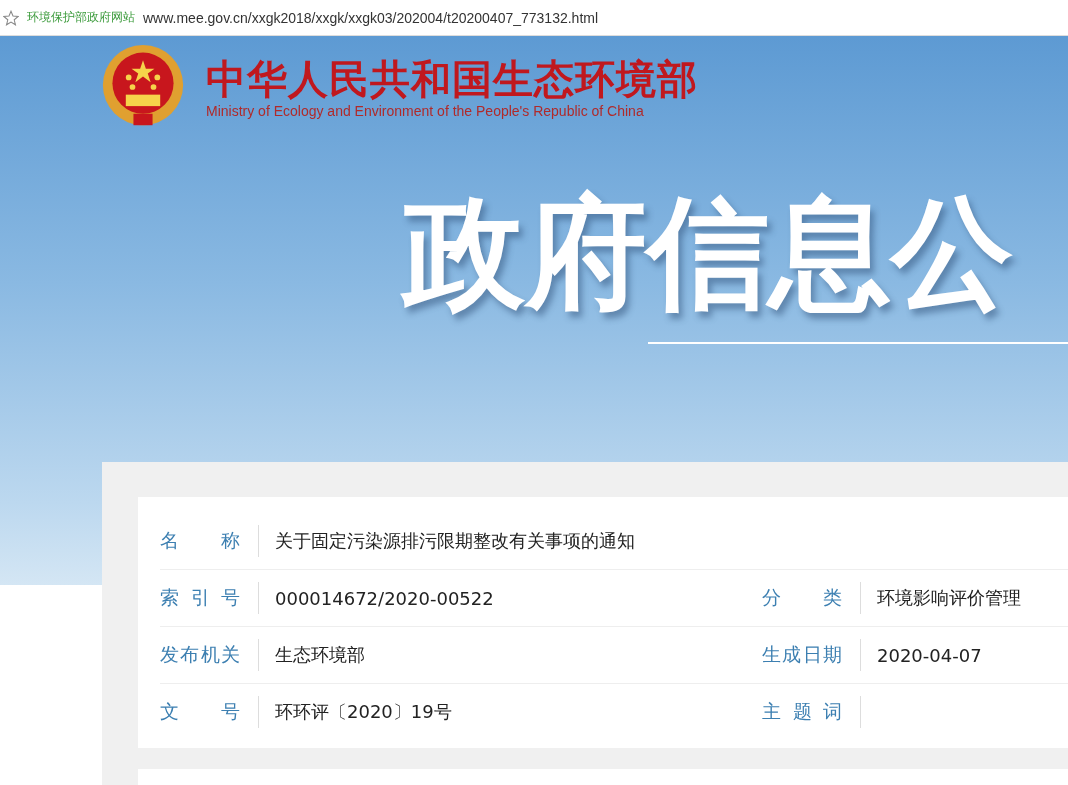 The image size is (1068, 785). Describe the element at coordinates (363, 712) in the screenshot. I see `field-value: 环环评〔2020〕19号` at that location.